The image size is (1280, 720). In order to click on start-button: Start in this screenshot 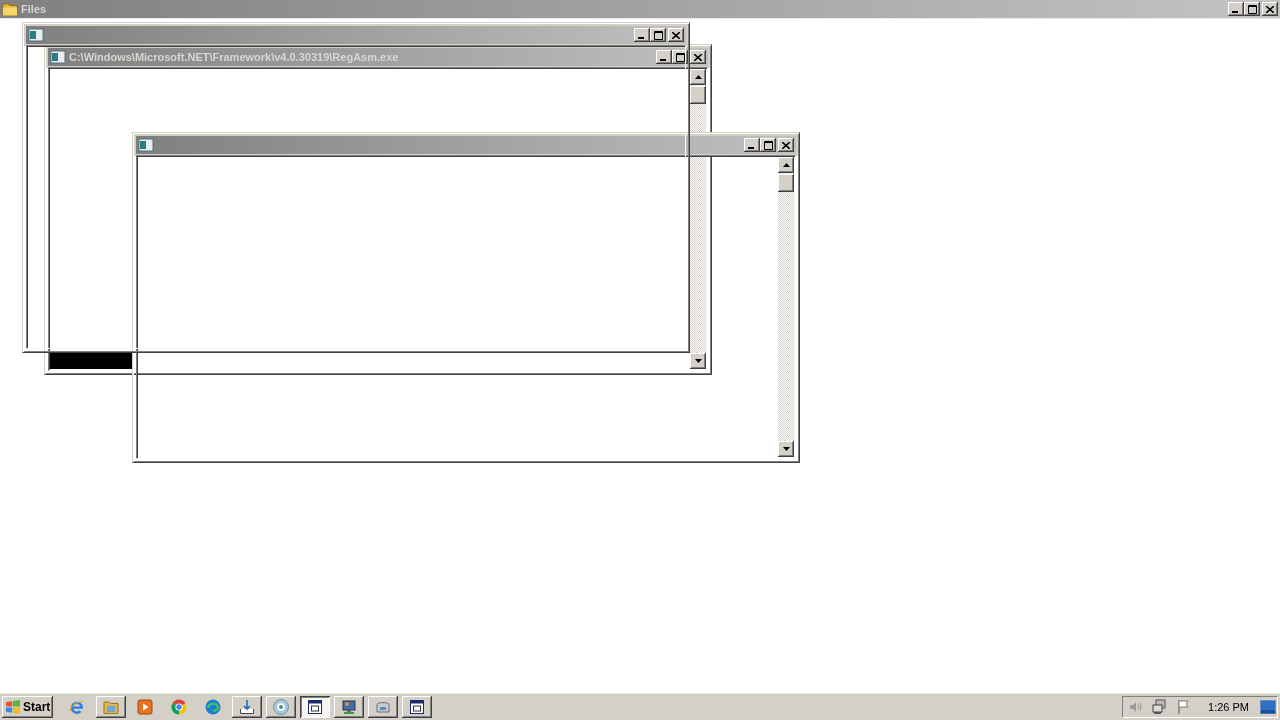, I will do `click(27, 706)`.